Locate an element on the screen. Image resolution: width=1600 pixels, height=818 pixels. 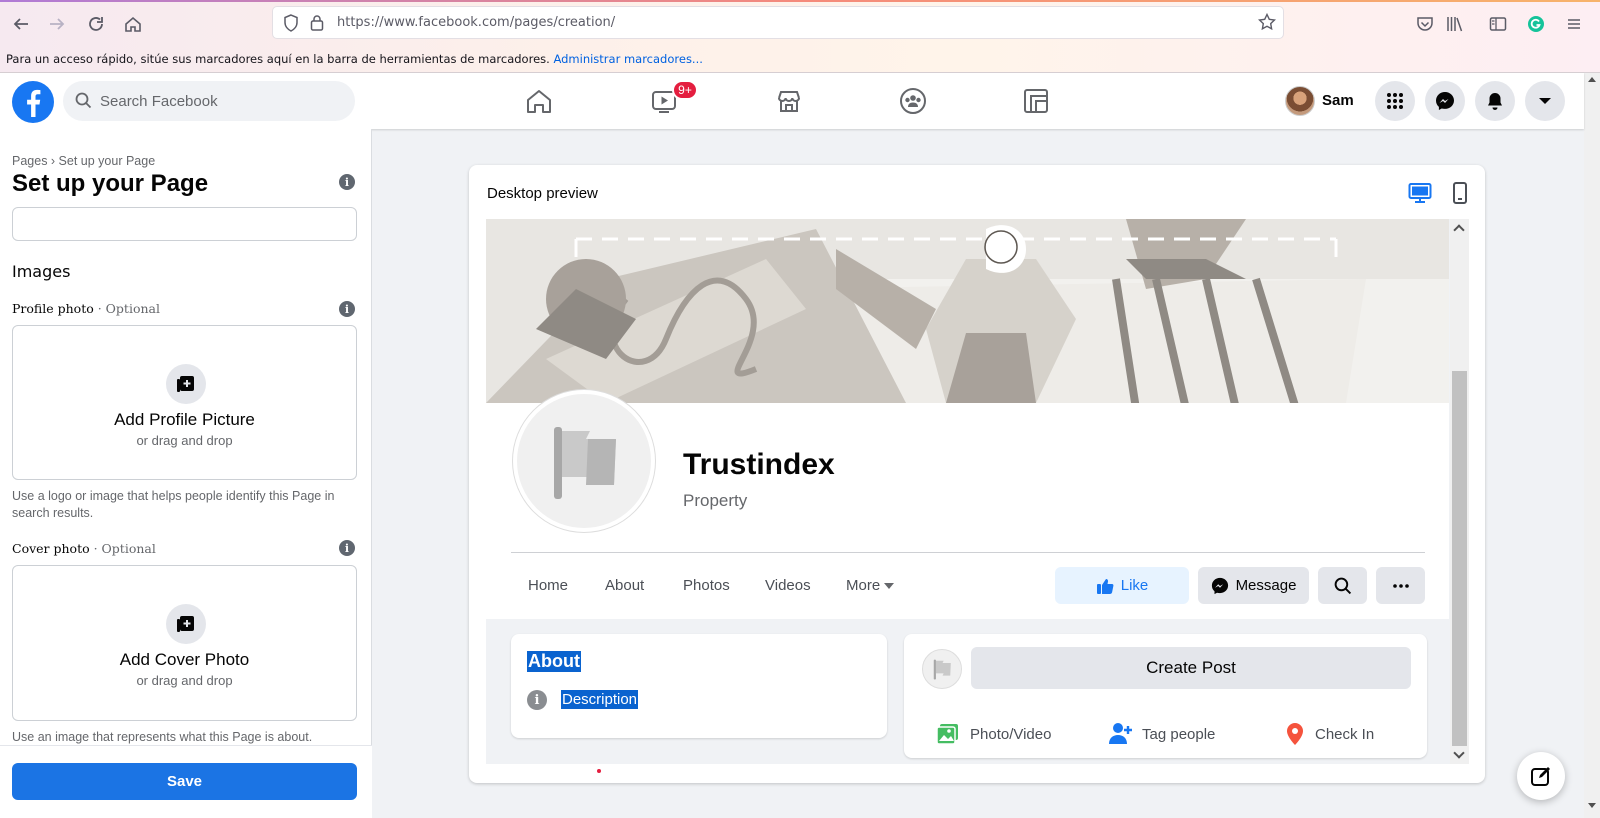
tracking-shield-icon is located at coordinates (291, 25).